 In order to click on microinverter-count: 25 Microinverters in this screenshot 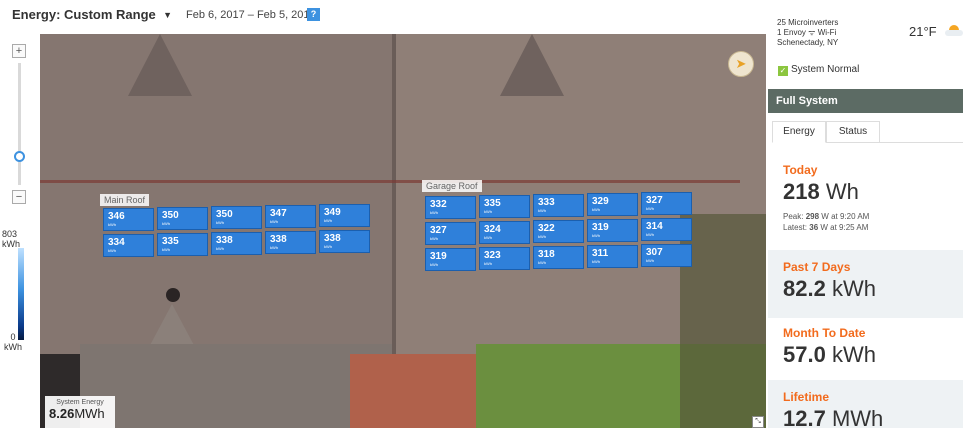, I will do `click(808, 22)`.